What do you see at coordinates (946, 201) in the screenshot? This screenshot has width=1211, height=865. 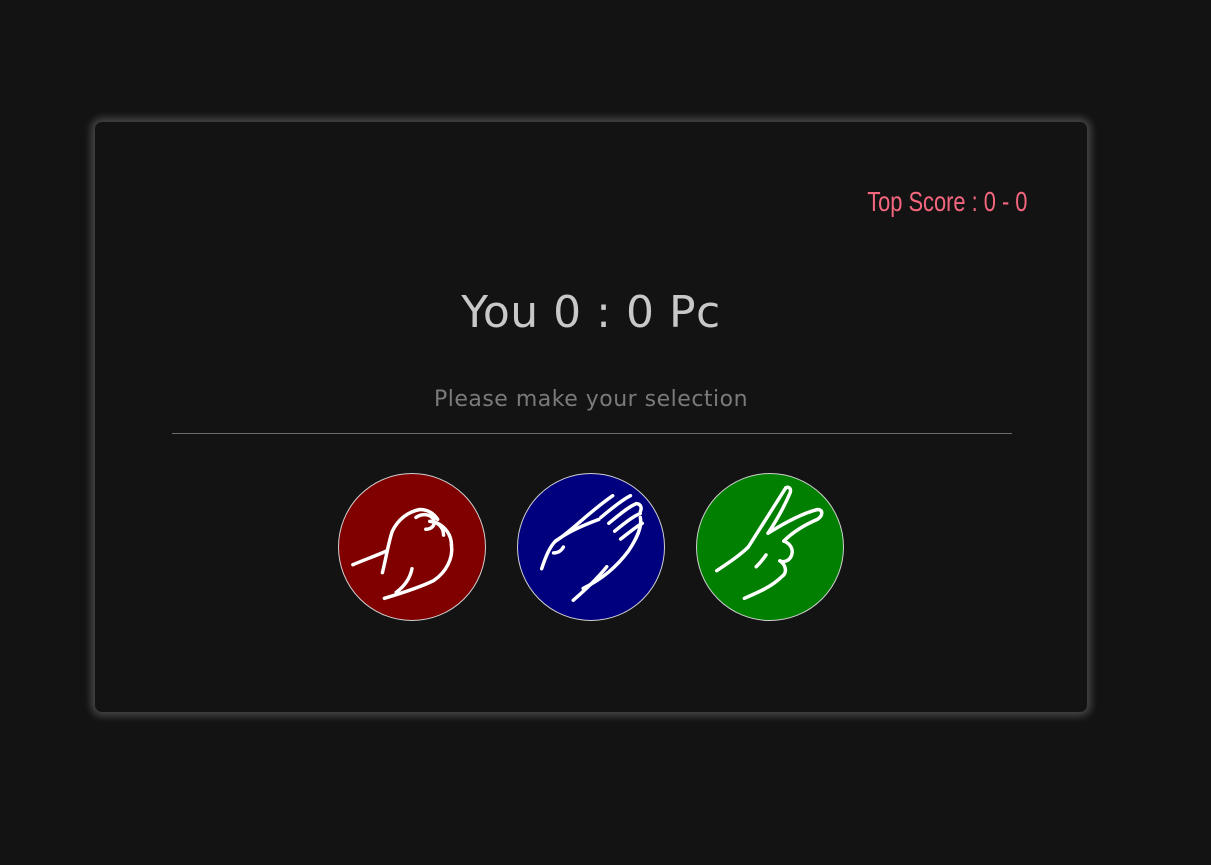 I see `top-score: Top Score : 0 - 0` at bounding box center [946, 201].